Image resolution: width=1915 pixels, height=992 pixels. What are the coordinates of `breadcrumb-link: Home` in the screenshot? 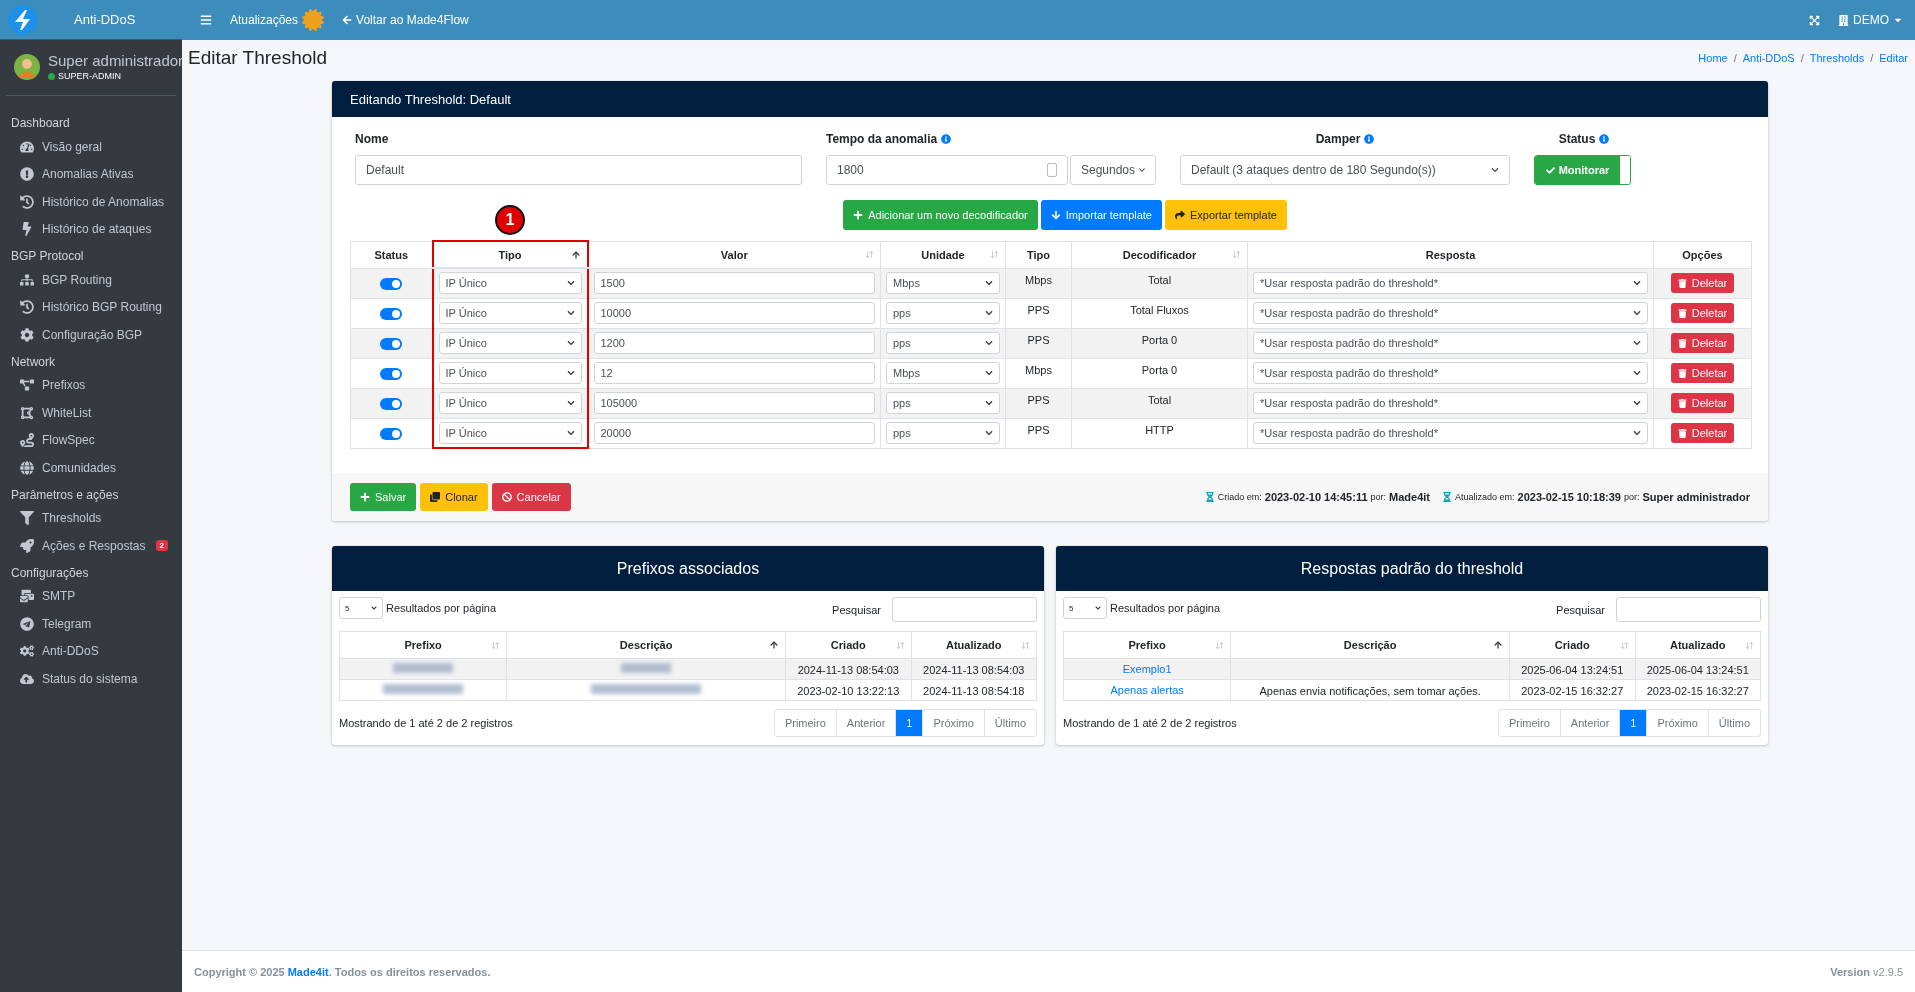 It's located at (1713, 58).